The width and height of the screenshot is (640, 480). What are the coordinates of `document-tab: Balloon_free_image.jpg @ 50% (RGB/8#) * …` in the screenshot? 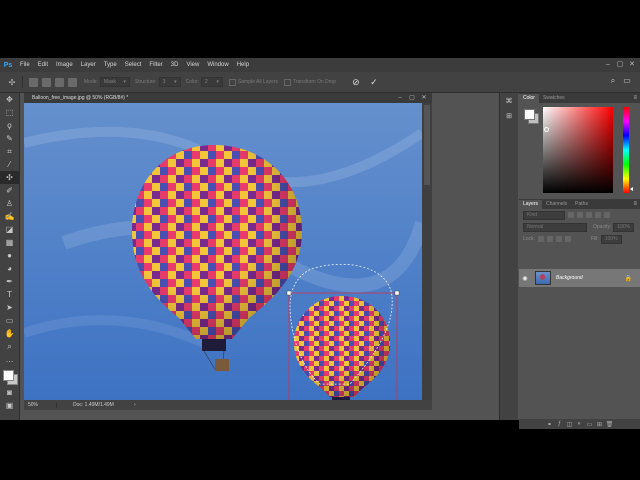 It's located at (228, 98).